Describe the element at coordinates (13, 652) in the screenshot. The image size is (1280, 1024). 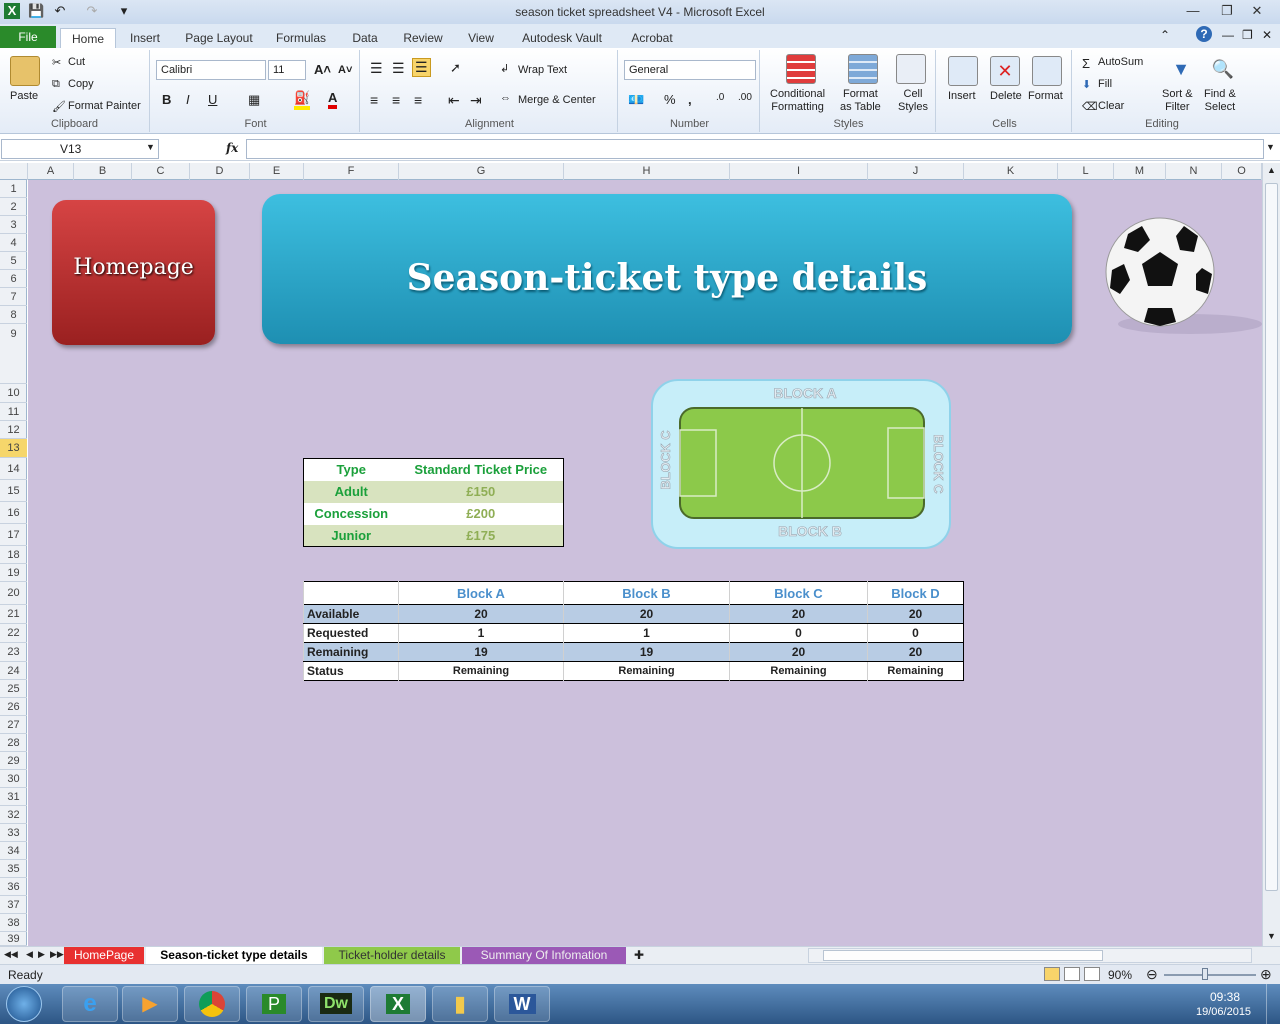
I see `row-header: 23` at that location.